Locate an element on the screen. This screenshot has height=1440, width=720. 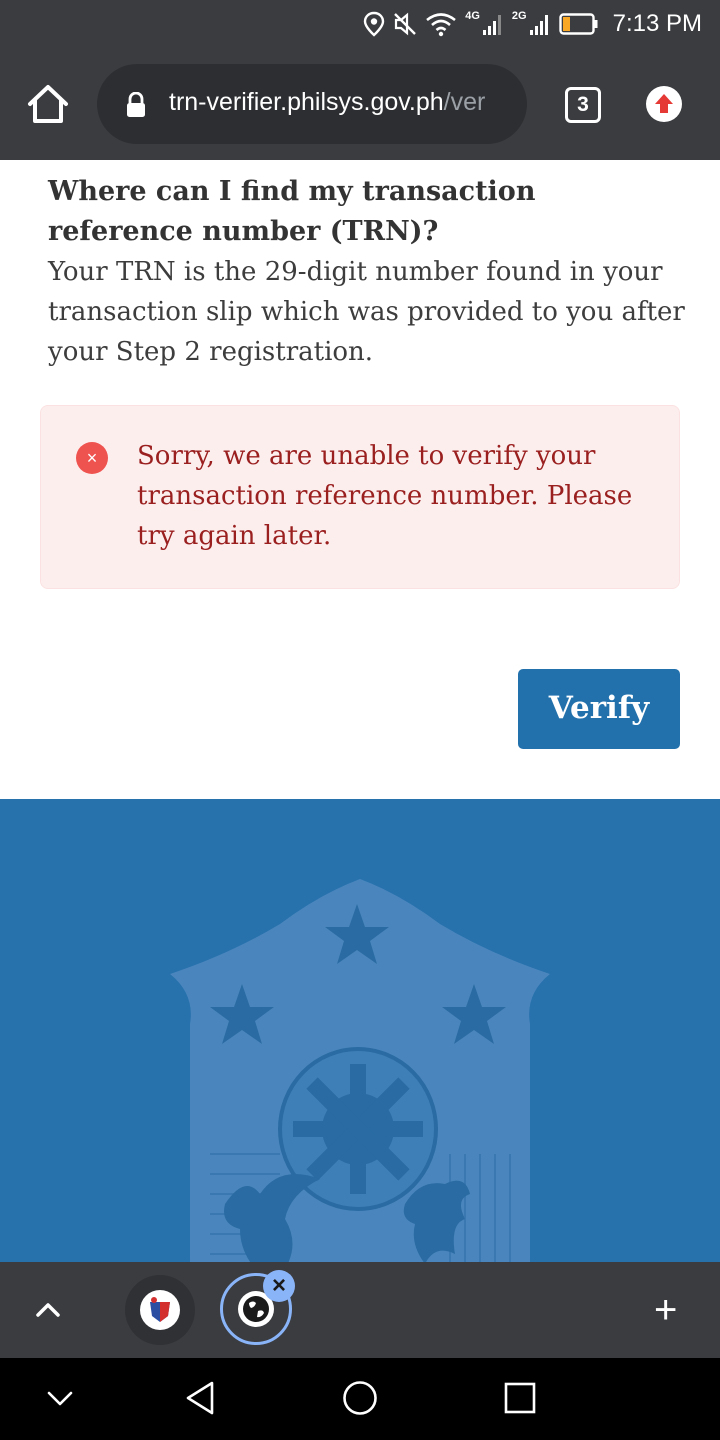
location-icon is located at coordinates (374, 24).